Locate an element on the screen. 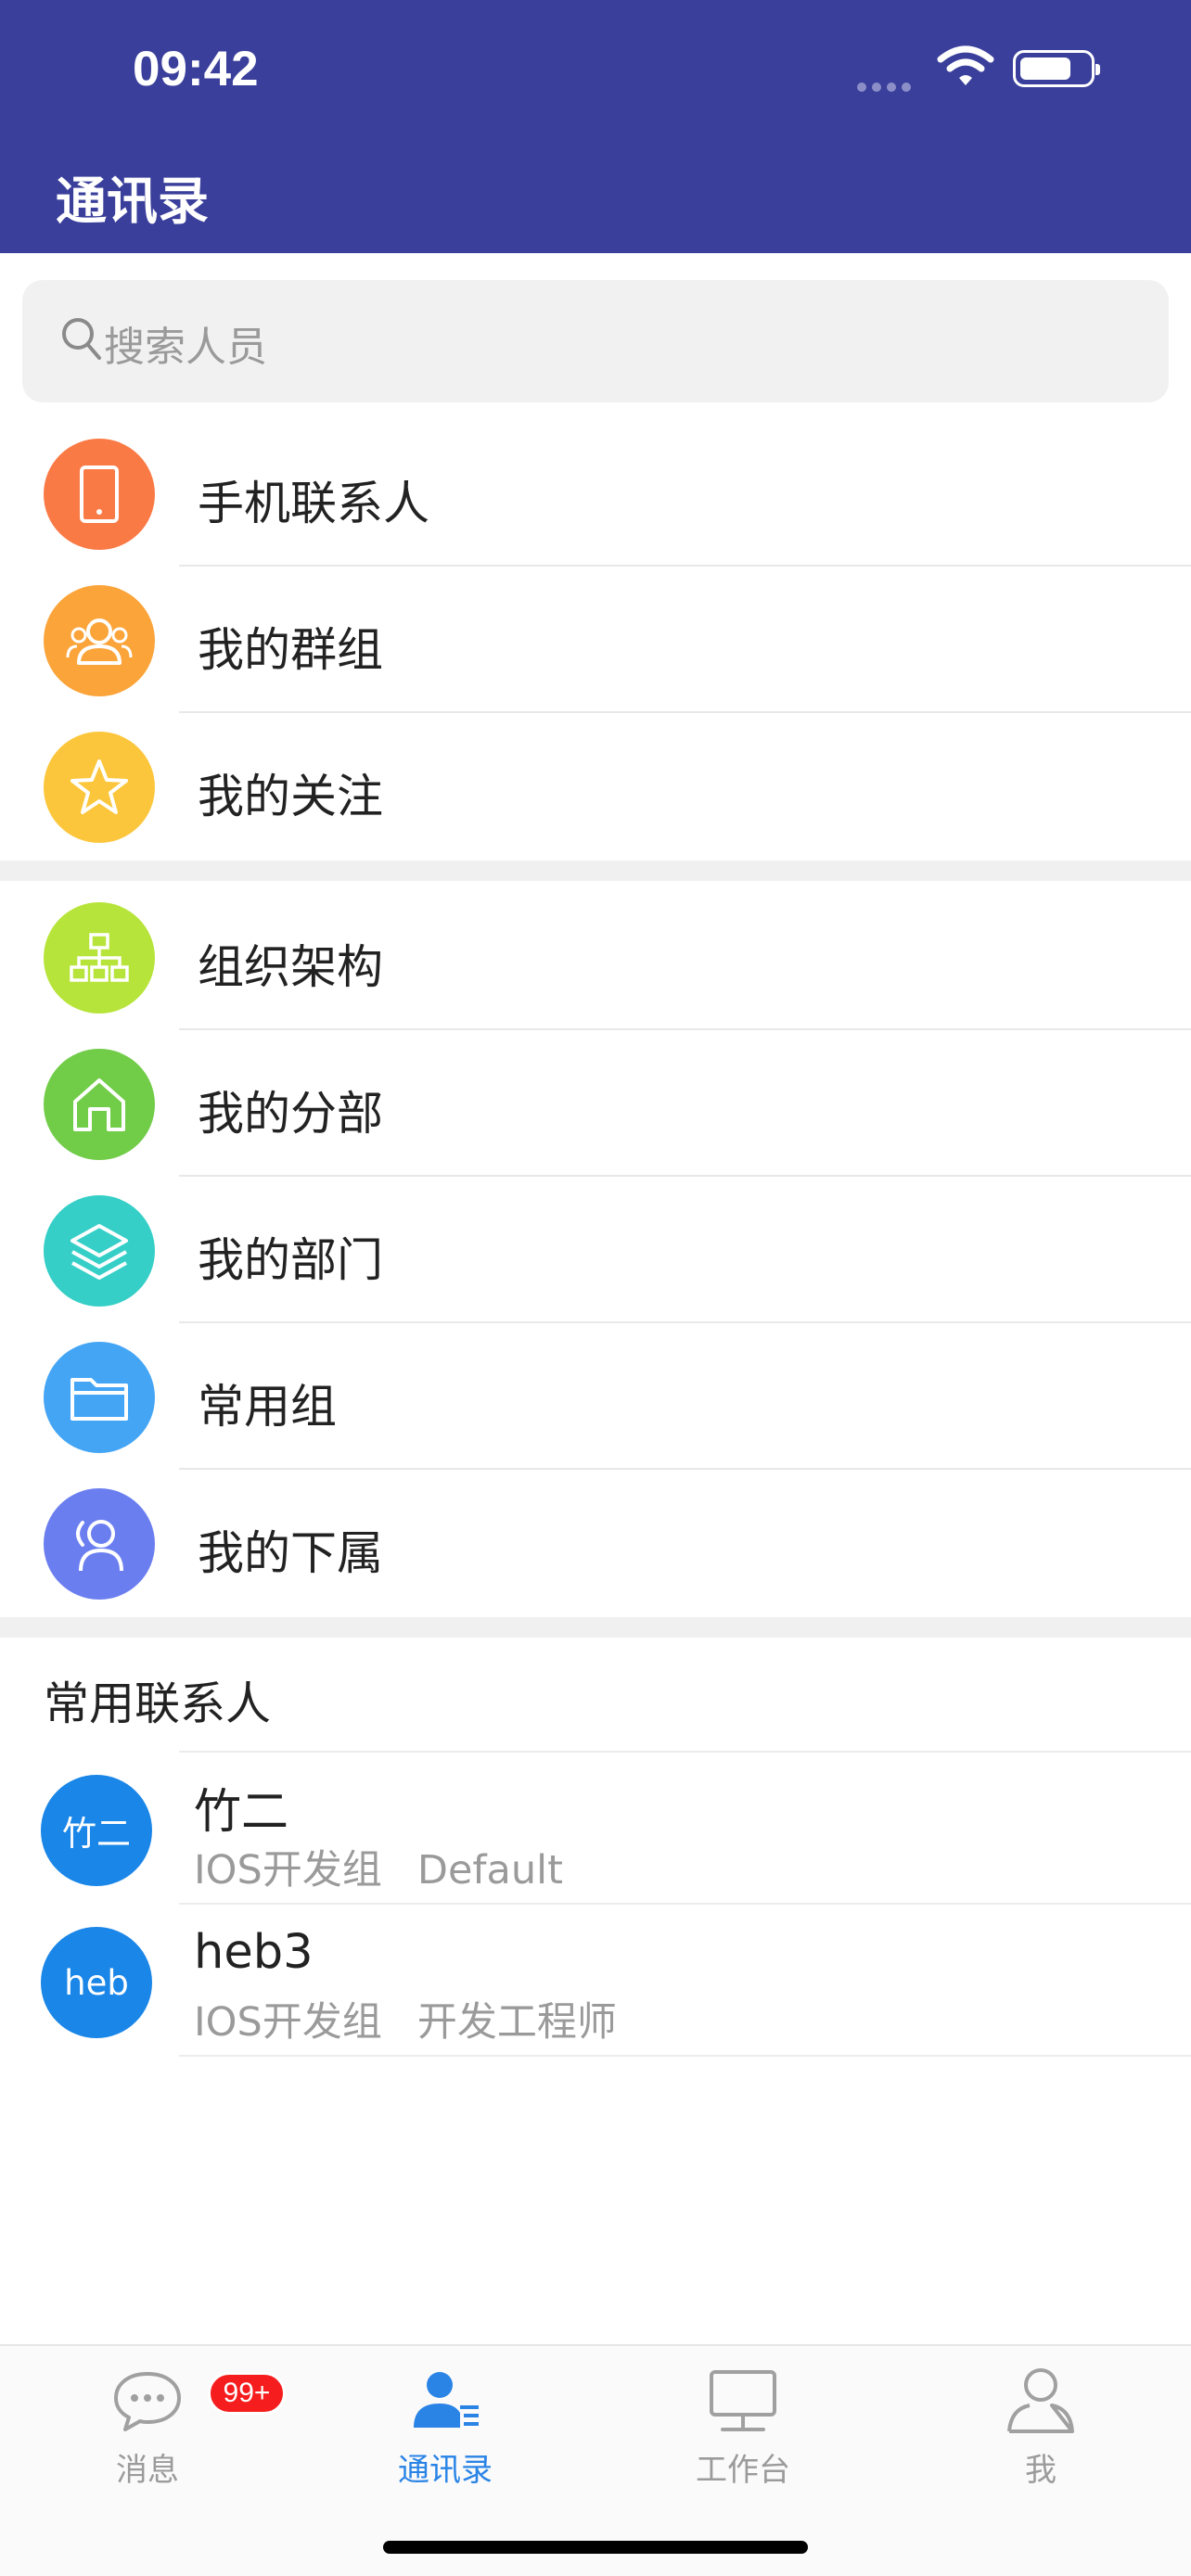 The height and width of the screenshot is (2576, 1191). contact-role: 开发工程师 is located at coordinates (516, 2022).